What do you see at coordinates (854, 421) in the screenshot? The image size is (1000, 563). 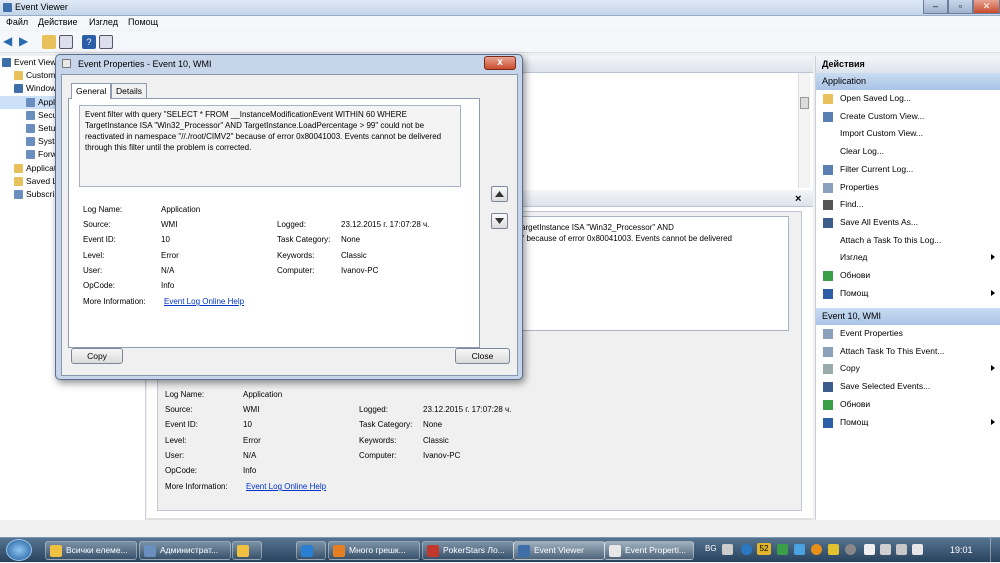 I see `action-label: Помощ` at bounding box center [854, 421].